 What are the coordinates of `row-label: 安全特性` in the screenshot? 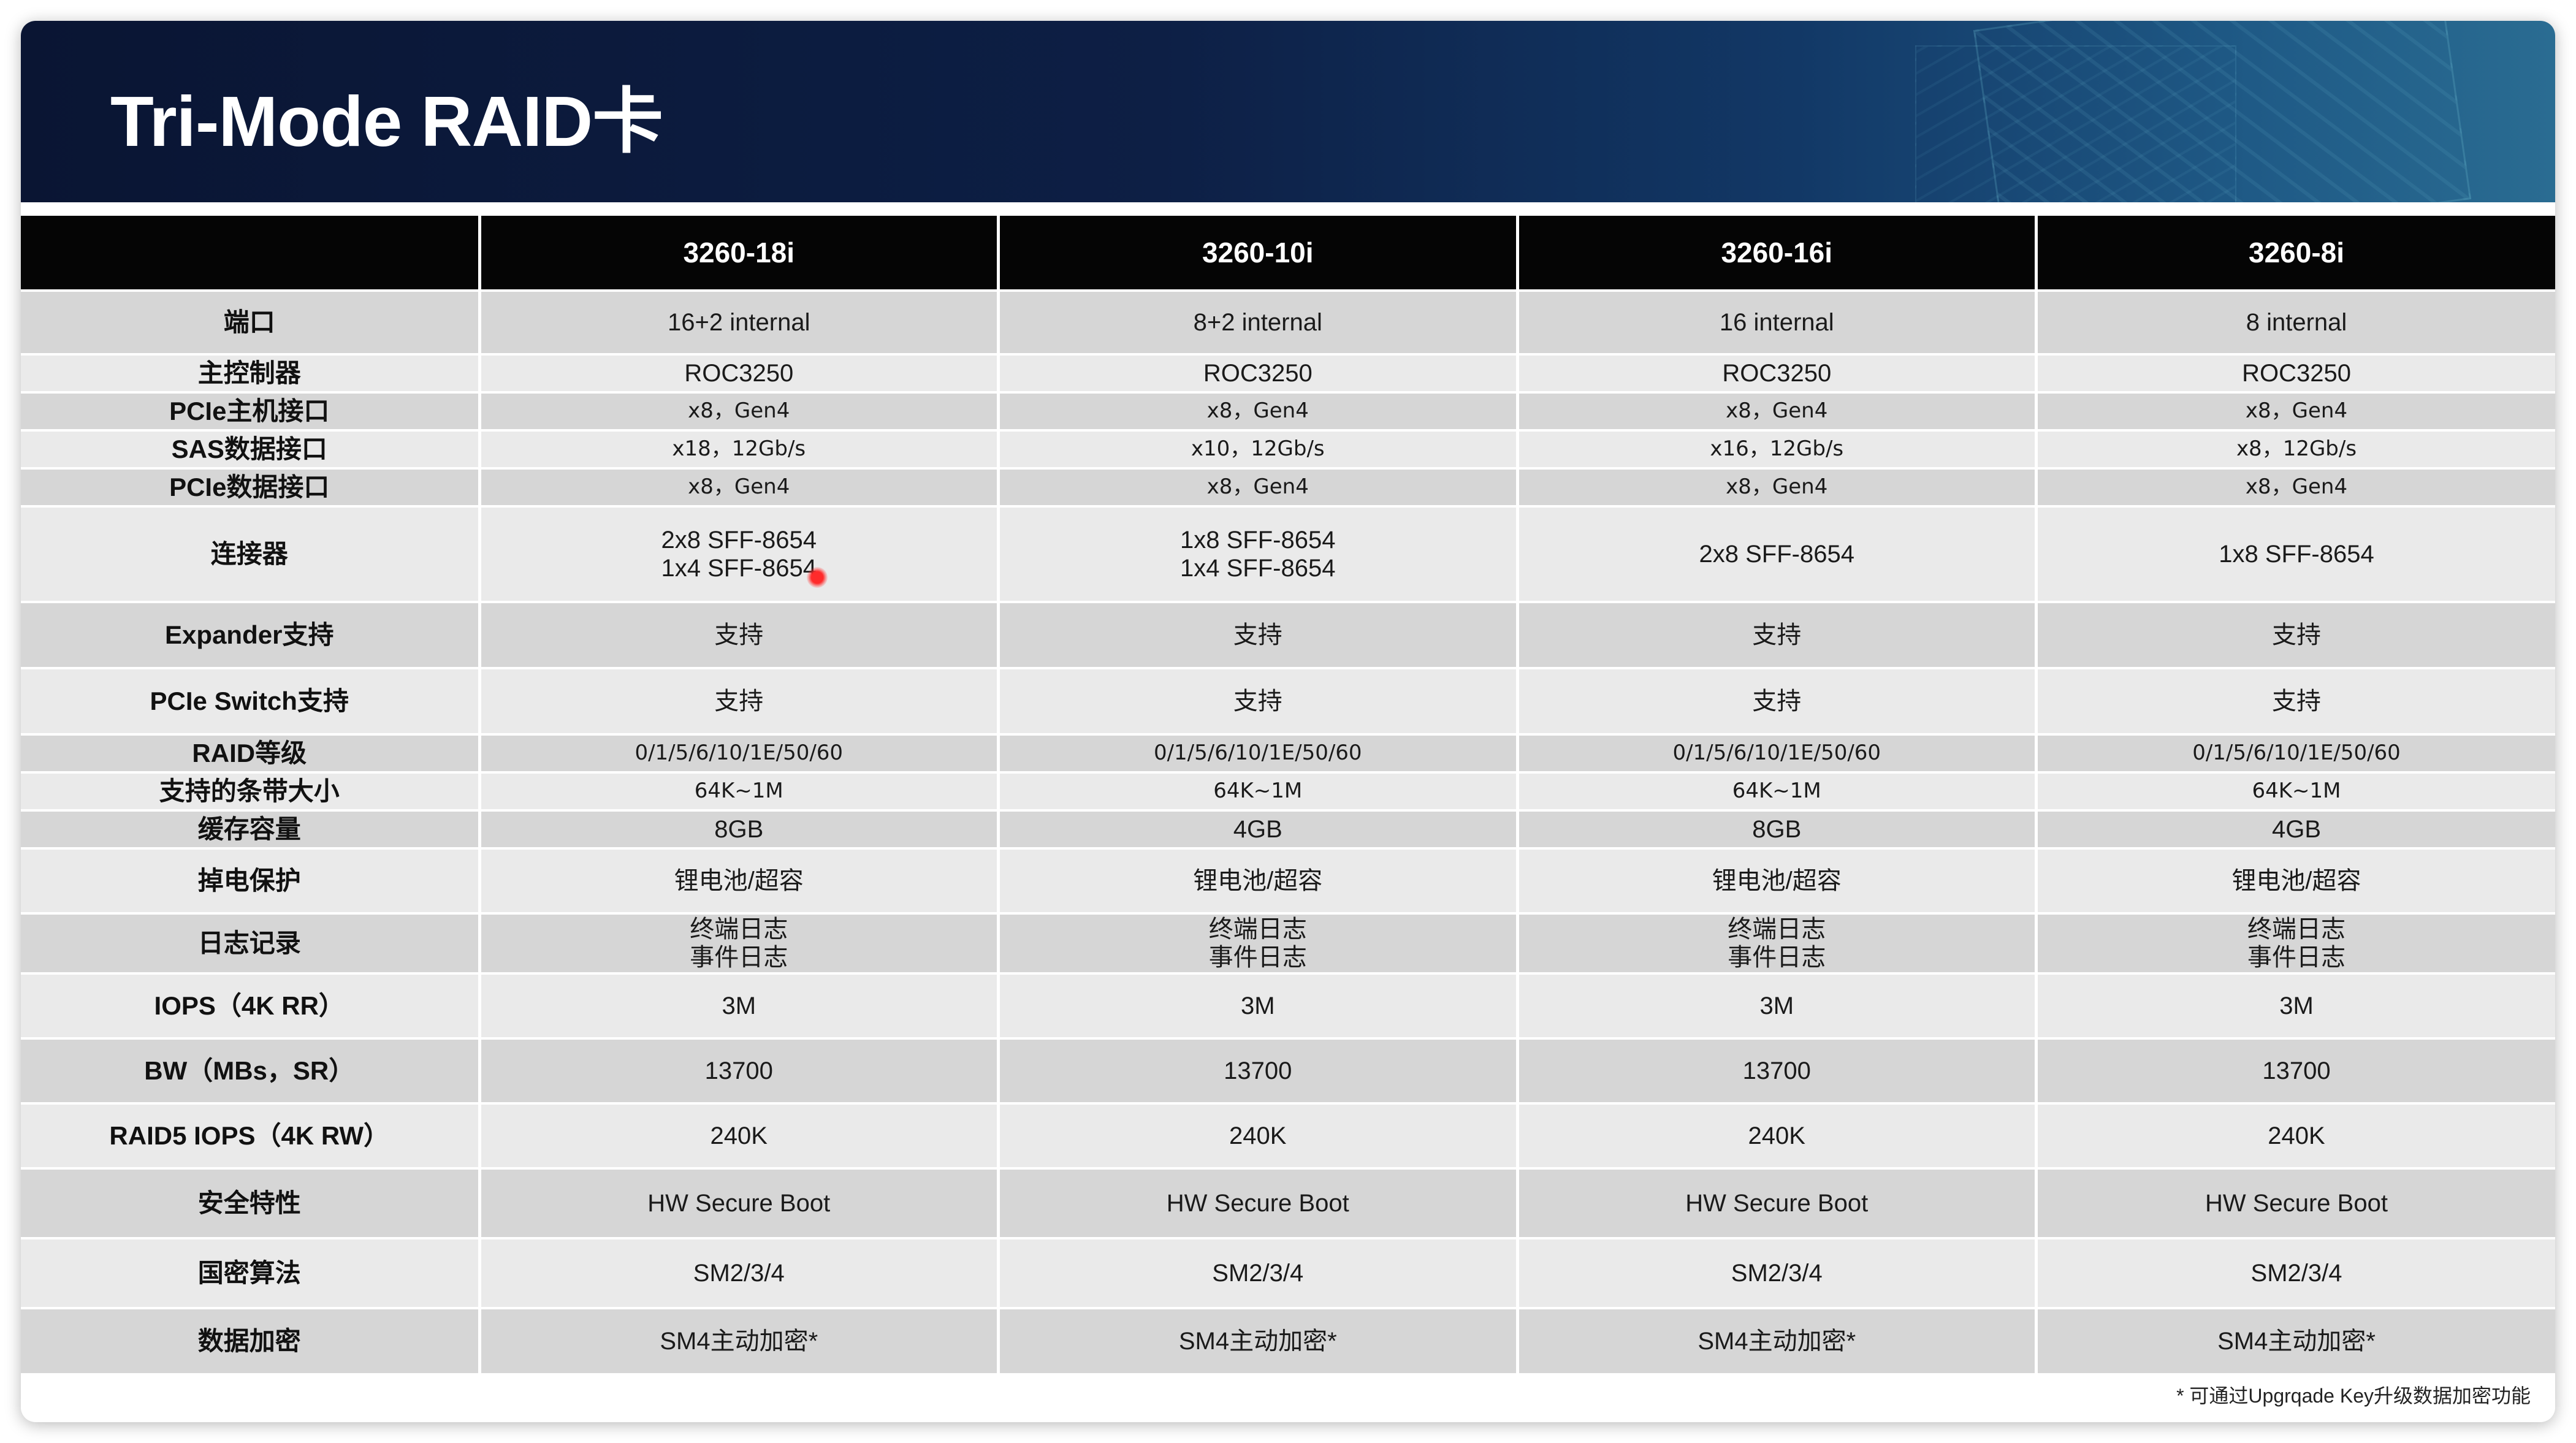 It's located at (251, 1202).